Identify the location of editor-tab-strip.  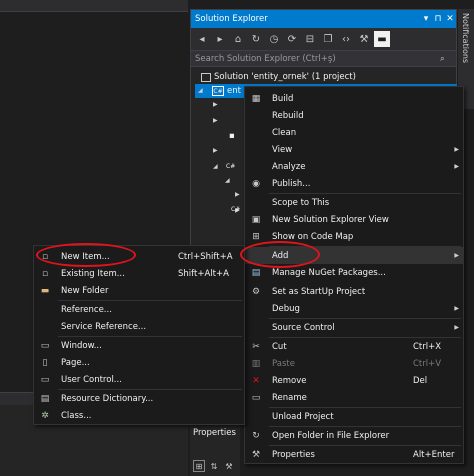
(94, 6).